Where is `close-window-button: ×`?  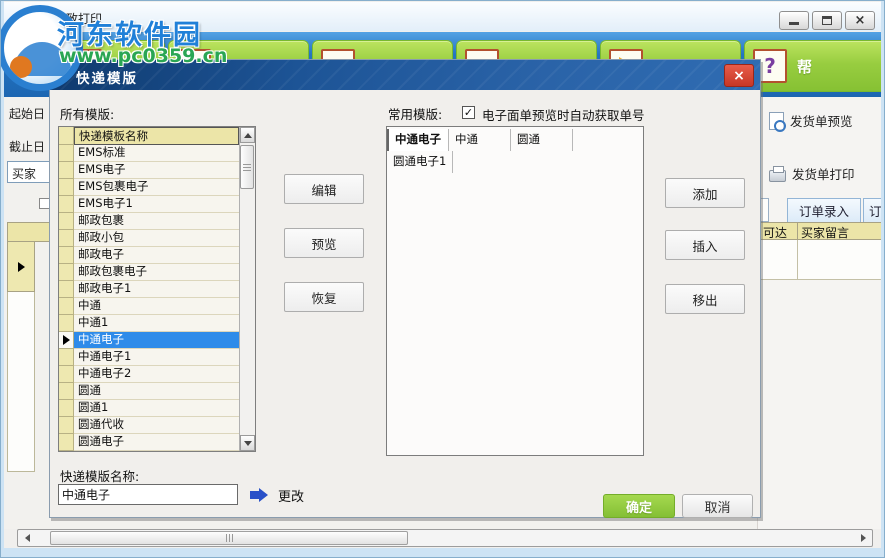
close-window-button: × is located at coordinates (860, 20).